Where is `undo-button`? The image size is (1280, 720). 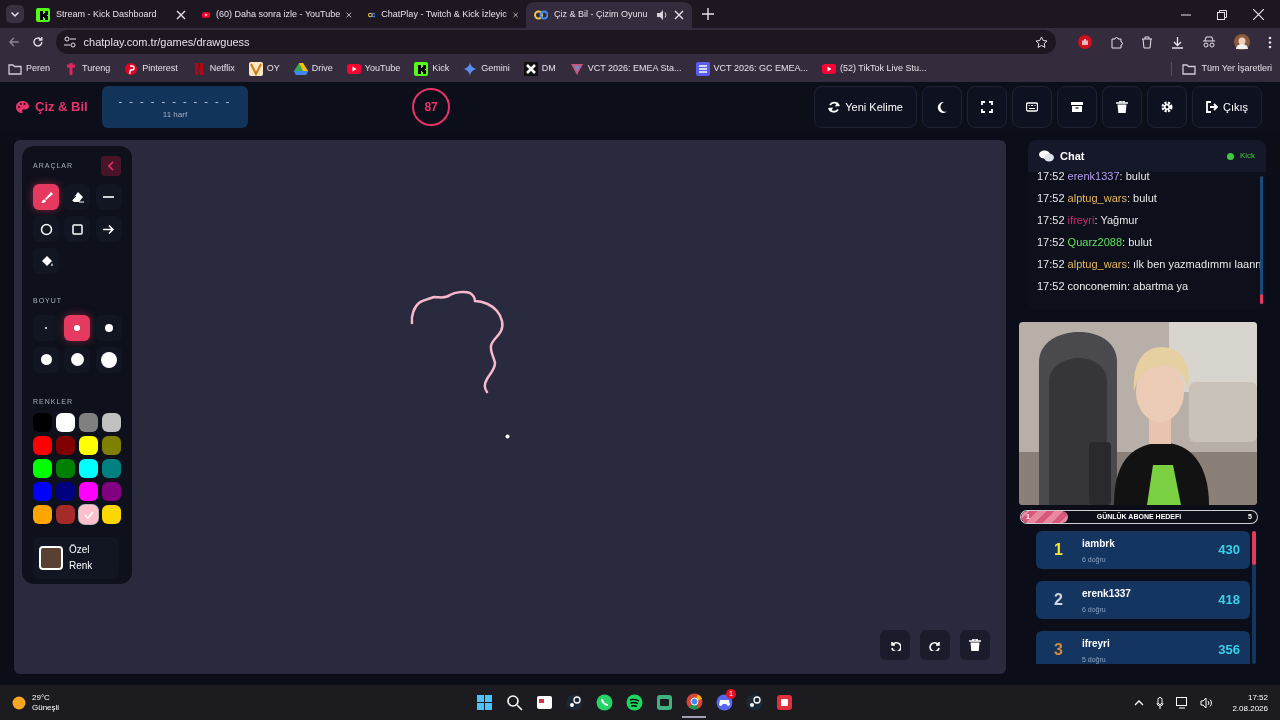
undo-button is located at coordinates (895, 645).